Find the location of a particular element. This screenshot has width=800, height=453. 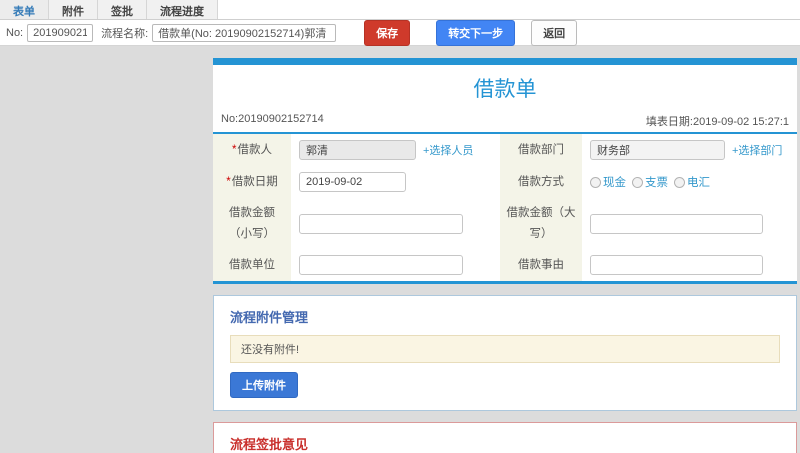

amount-small-field is located at coordinates (395, 224).